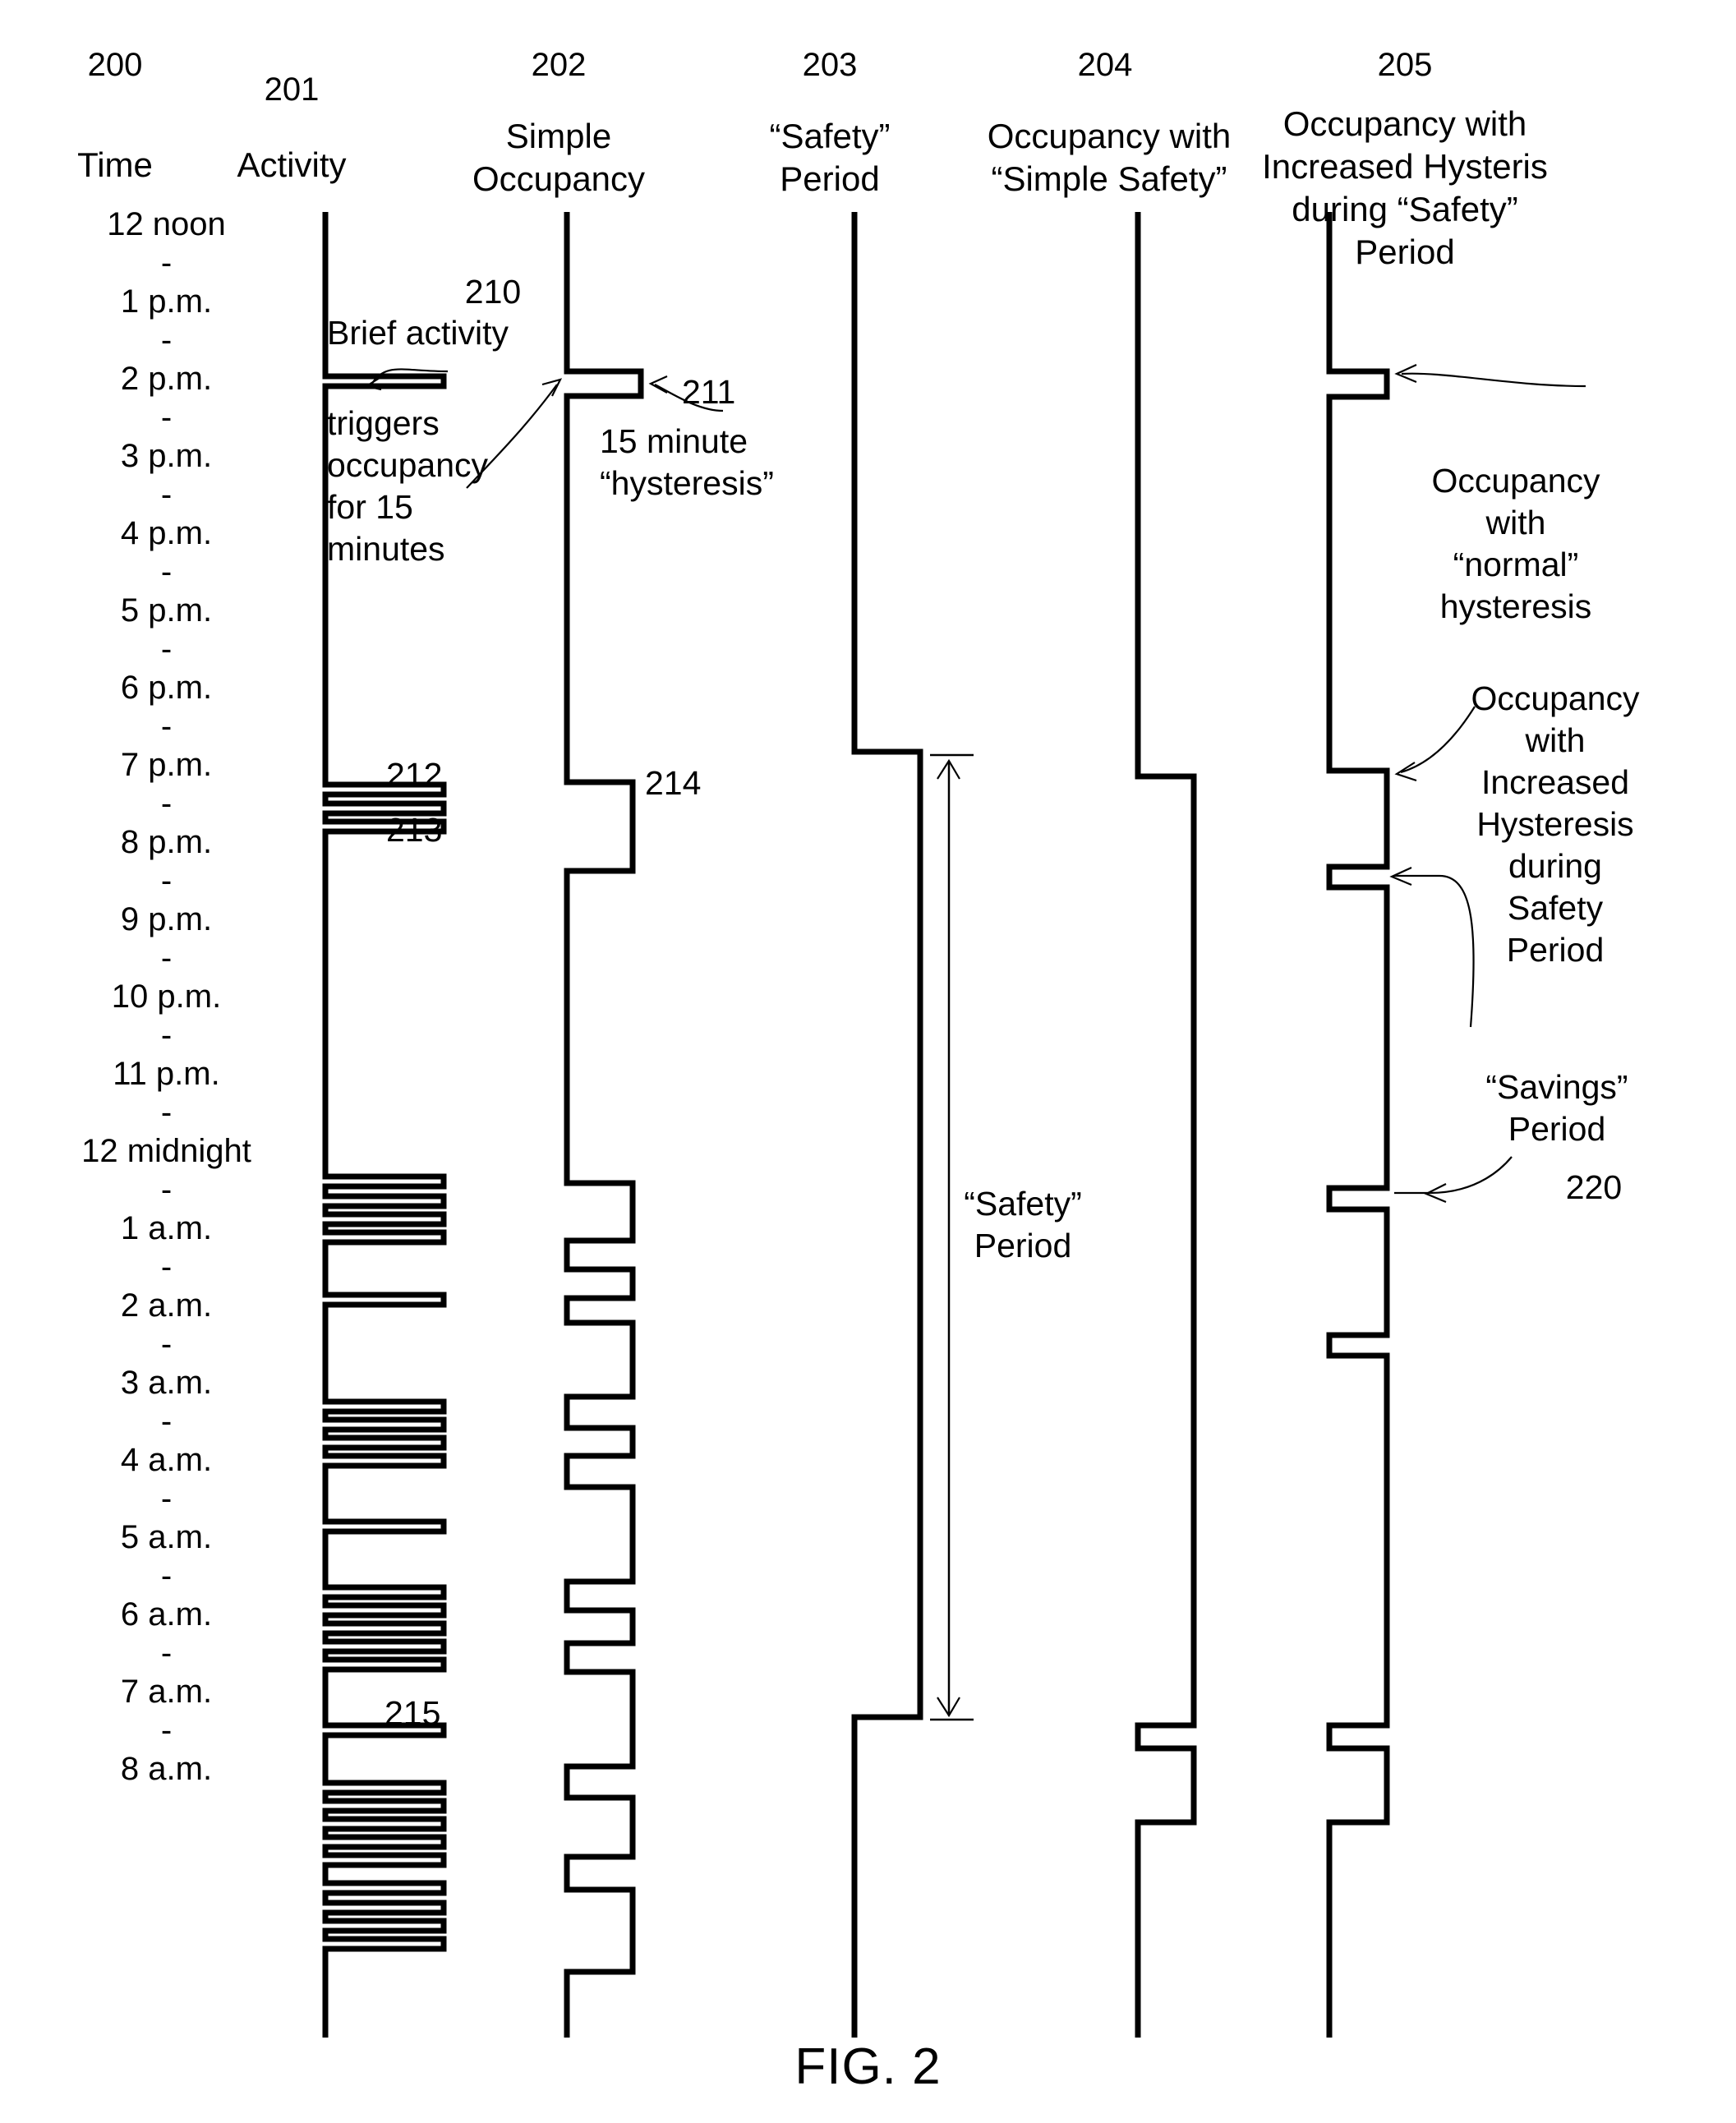  I want to click on leader-normal-hysteresis, so click(1490, 376).